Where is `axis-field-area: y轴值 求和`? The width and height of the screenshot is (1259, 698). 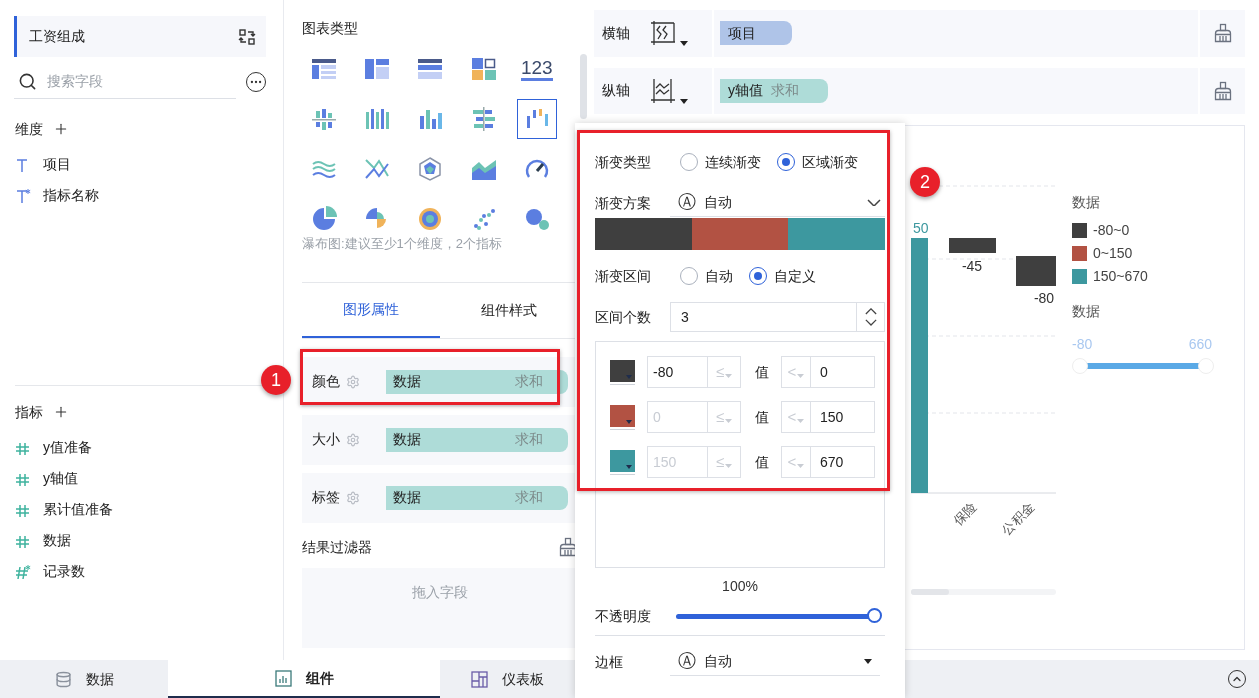
axis-field-area: y轴值 求和 is located at coordinates (956, 90).